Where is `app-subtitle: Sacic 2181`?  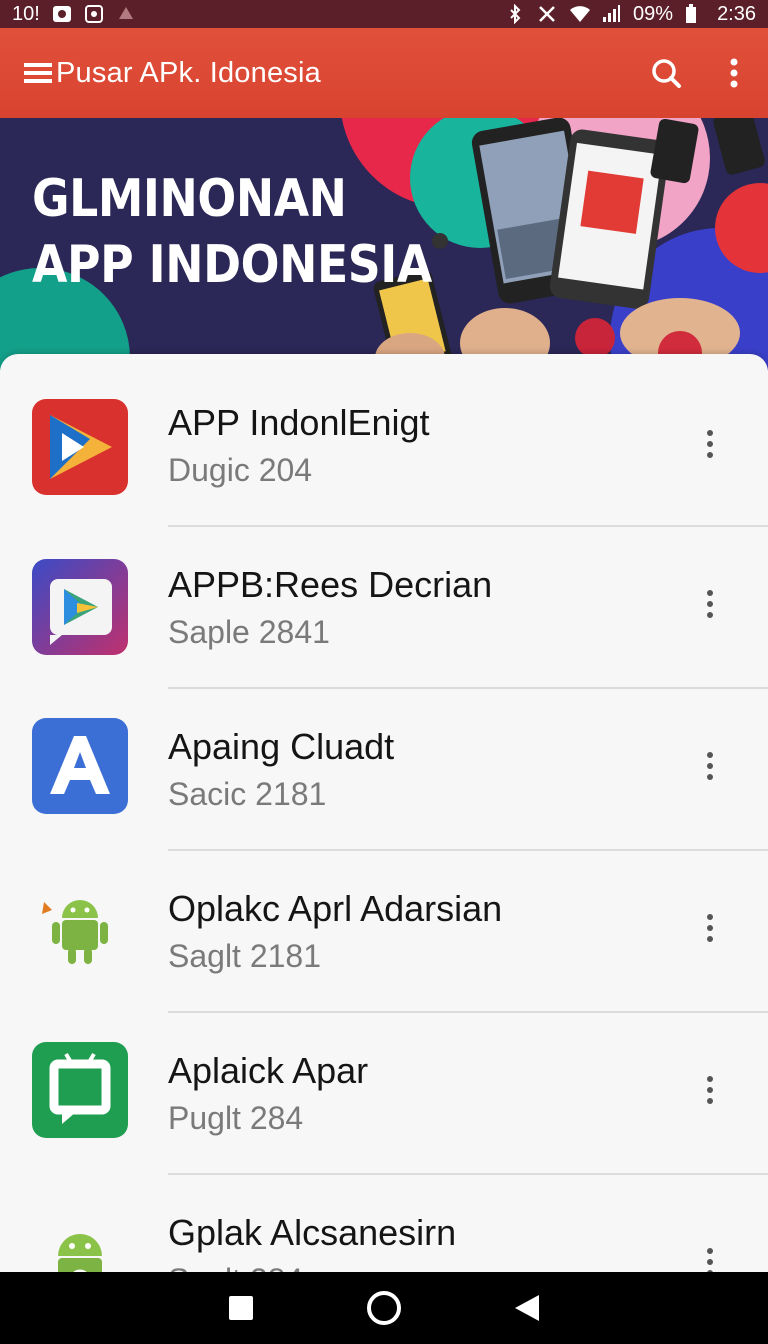 app-subtitle: Sacic 2181 is located at coordinates (247, 794).